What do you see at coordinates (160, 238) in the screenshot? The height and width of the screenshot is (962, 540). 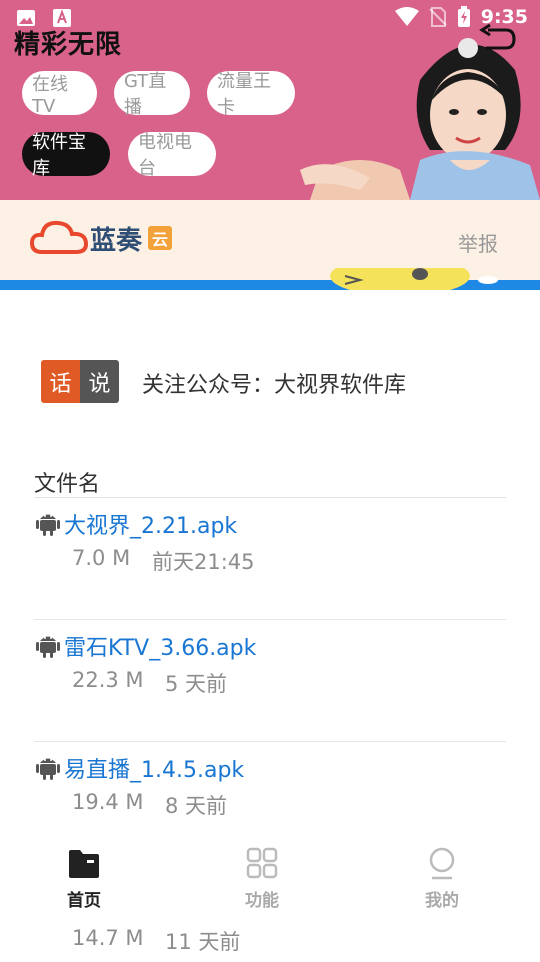 I see `cloud-brand-tag: 云` at bounding box center [160, 238].